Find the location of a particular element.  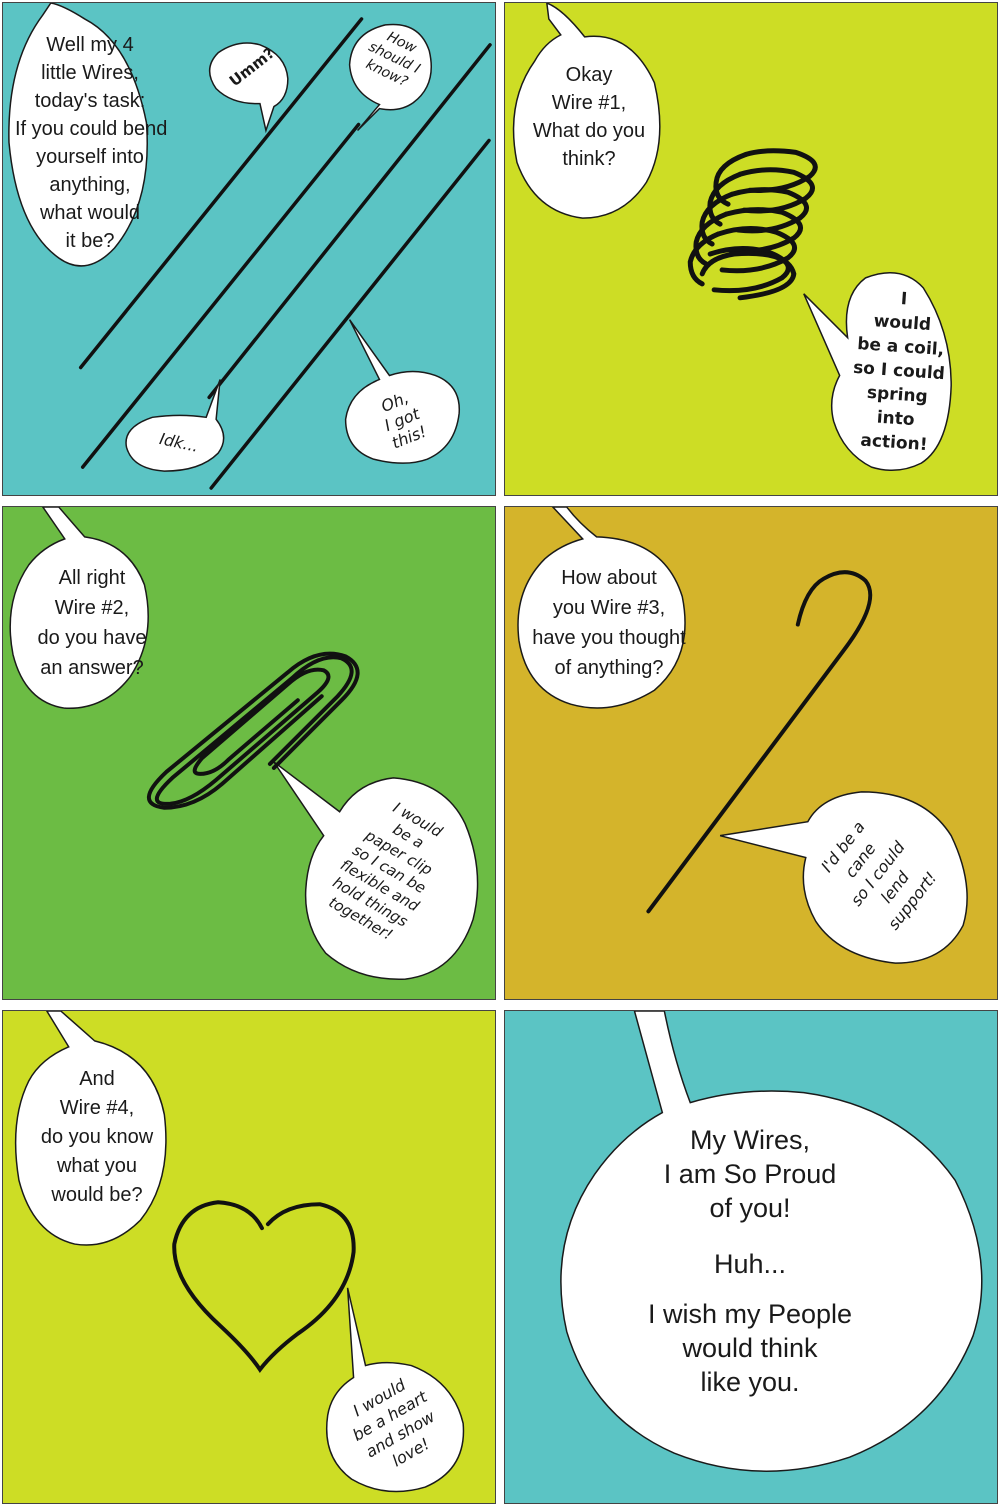

text-line: All right is located at coordinates (92, 578).